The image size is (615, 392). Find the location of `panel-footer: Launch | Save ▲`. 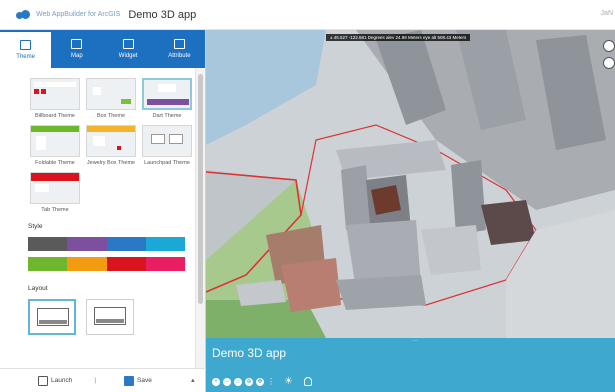

panel-footer: Launch | Save ▲ is located at coordinates (103, 380).